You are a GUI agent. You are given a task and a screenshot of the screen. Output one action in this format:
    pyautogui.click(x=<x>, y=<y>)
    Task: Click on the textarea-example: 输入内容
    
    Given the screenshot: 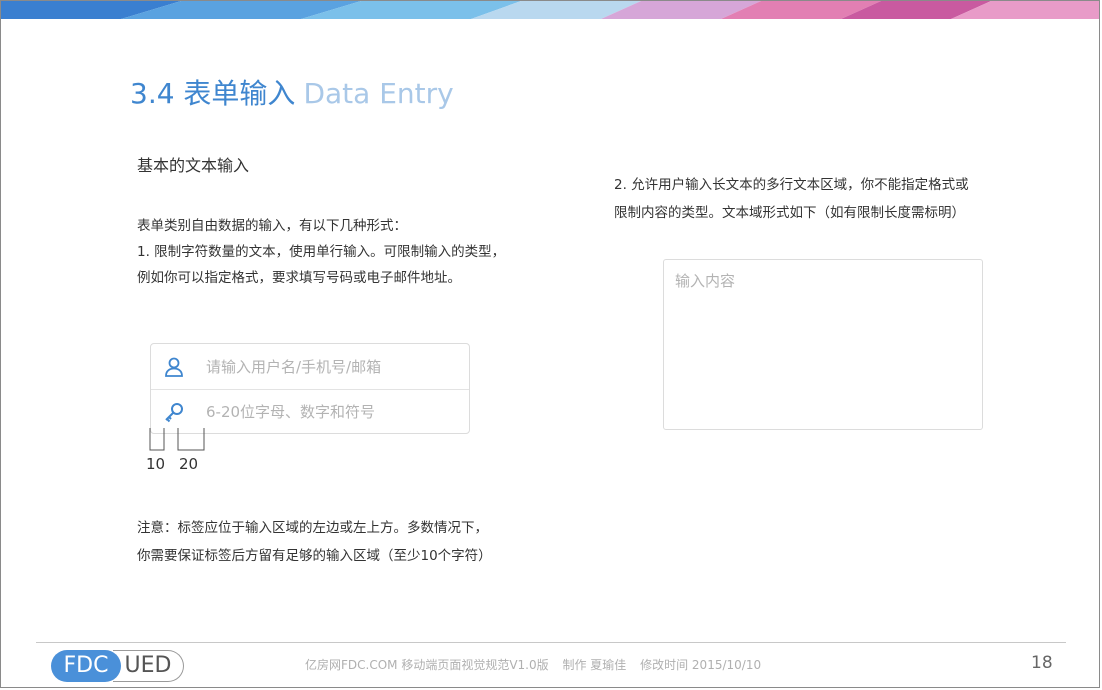 What is the action you would take?
    pyautogui.click(x=823, y=344)
    